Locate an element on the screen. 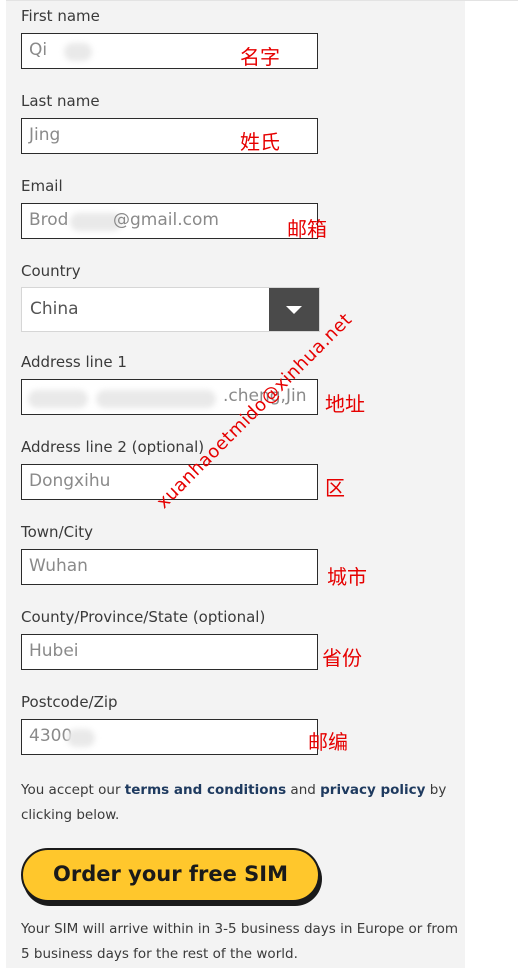  address2-annotation: 区 is located at coordinates (335, 488).